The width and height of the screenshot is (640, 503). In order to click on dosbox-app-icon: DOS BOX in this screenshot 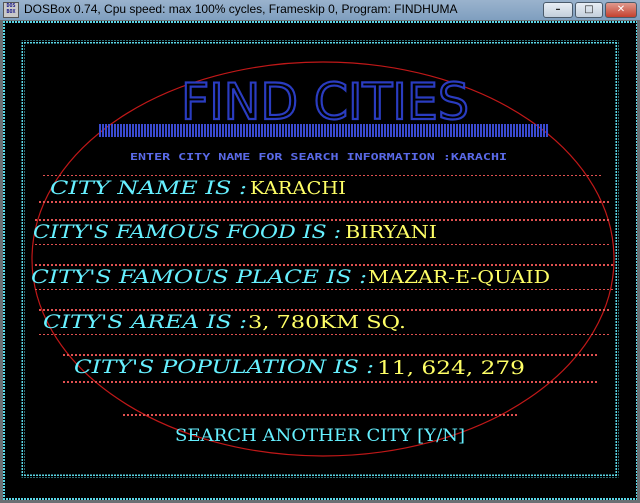, I will do `click(11, 10)`.